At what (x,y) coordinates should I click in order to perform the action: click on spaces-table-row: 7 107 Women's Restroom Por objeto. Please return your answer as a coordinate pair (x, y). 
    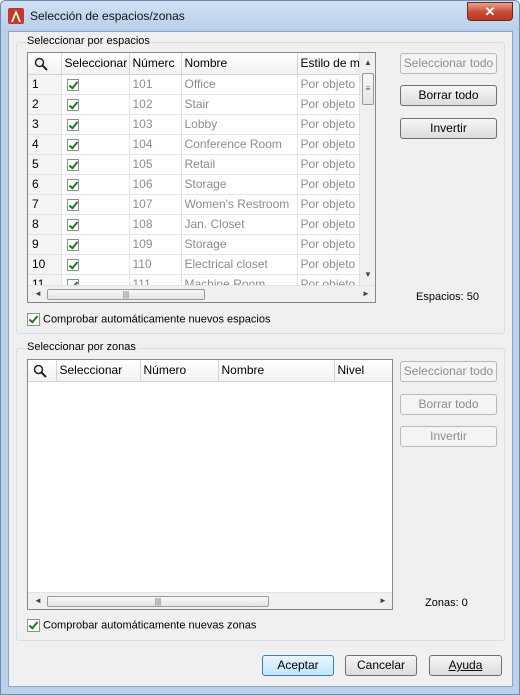
    Looking at the image, I should click on (201, 204).